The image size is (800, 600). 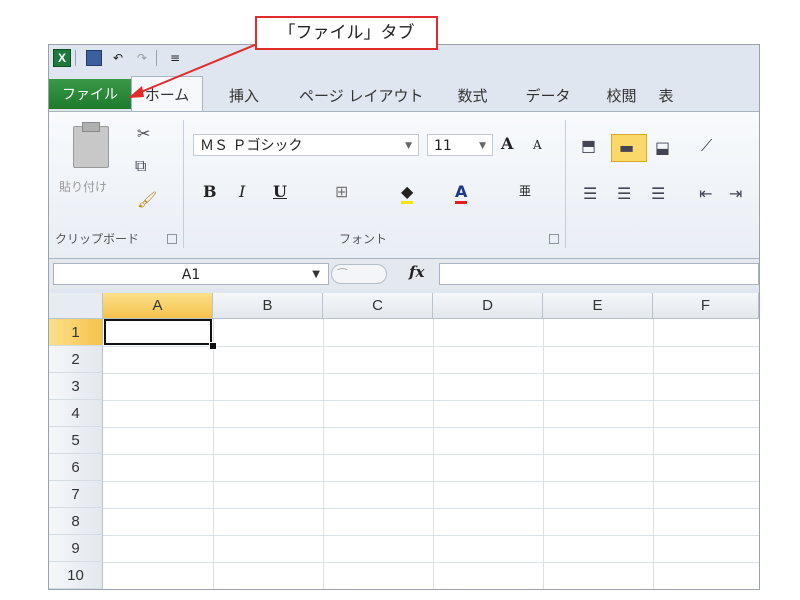 What do you see at coordinates (554, 239) in the screenshot?
I see `font-launcher-icon` at bounding box center [554, 239].